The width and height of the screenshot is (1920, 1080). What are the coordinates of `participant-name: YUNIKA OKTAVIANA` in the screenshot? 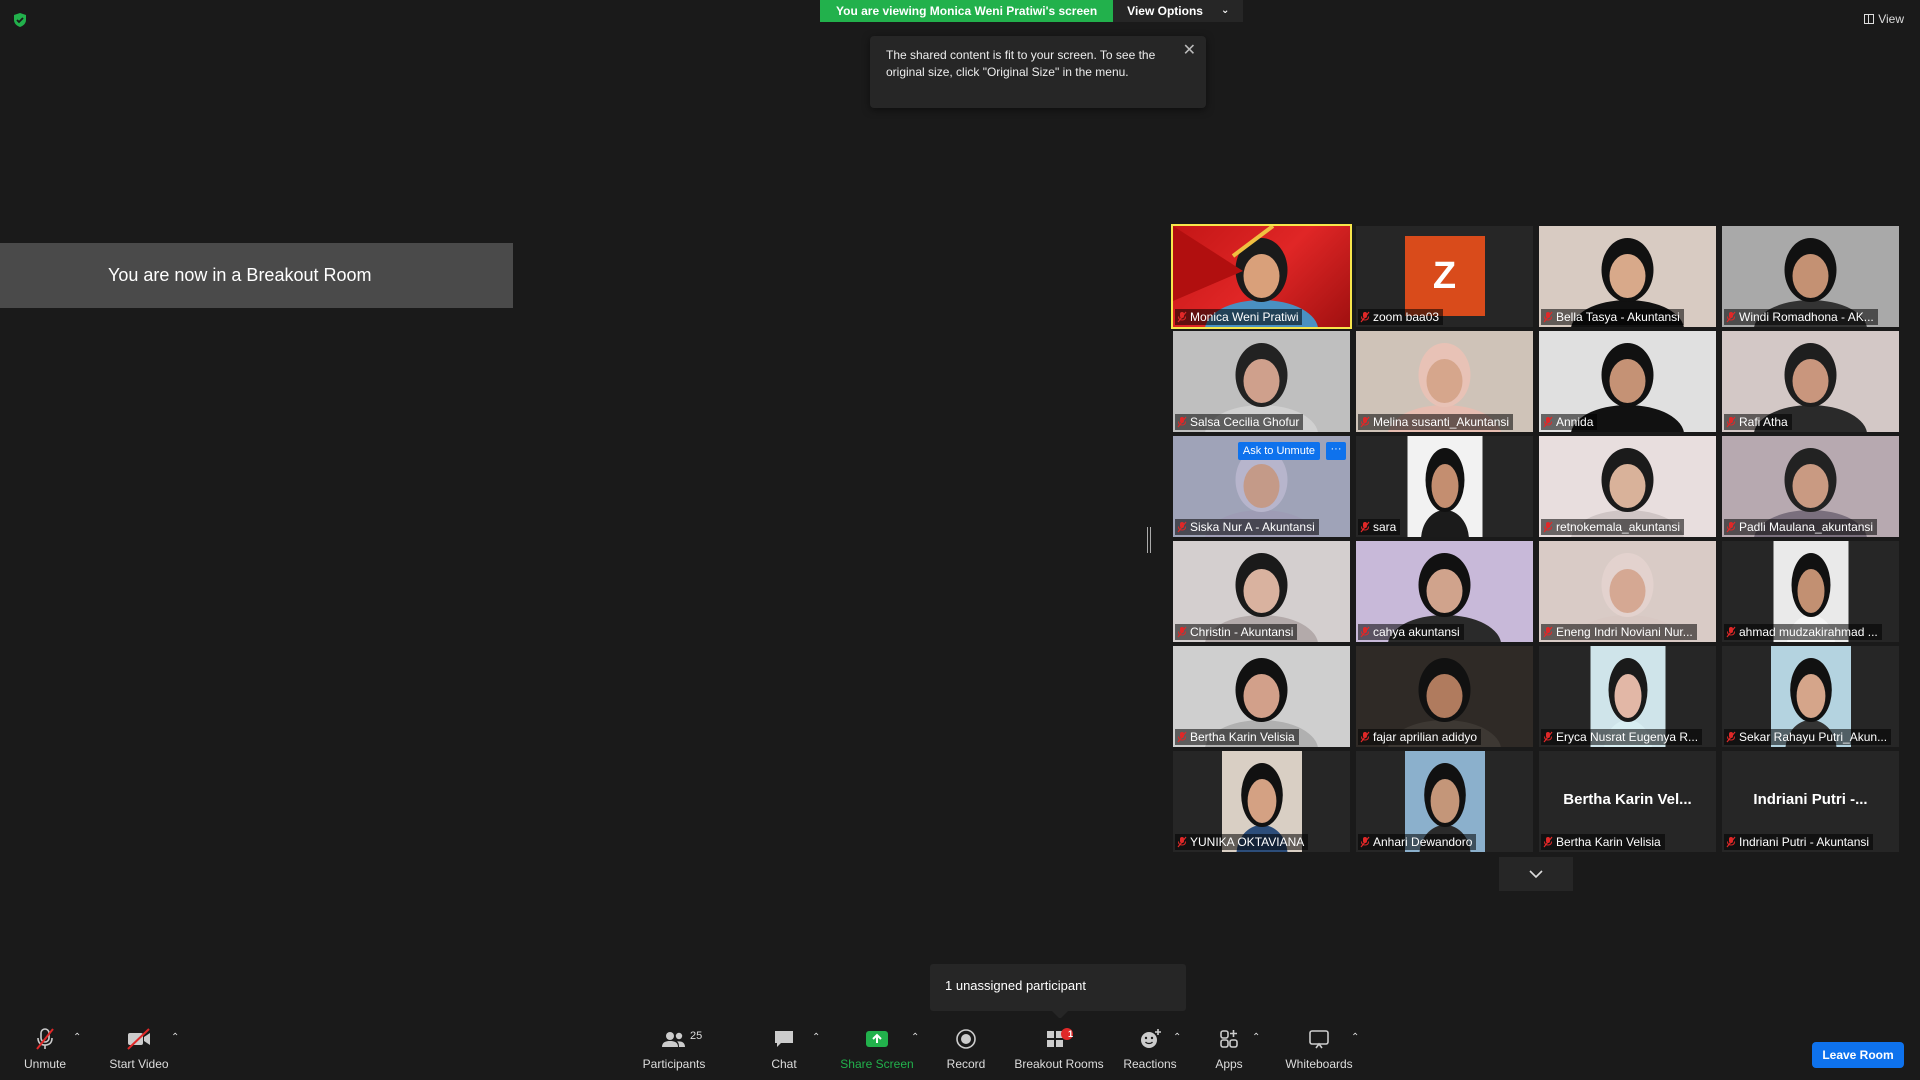 It's located at (1247, 842).